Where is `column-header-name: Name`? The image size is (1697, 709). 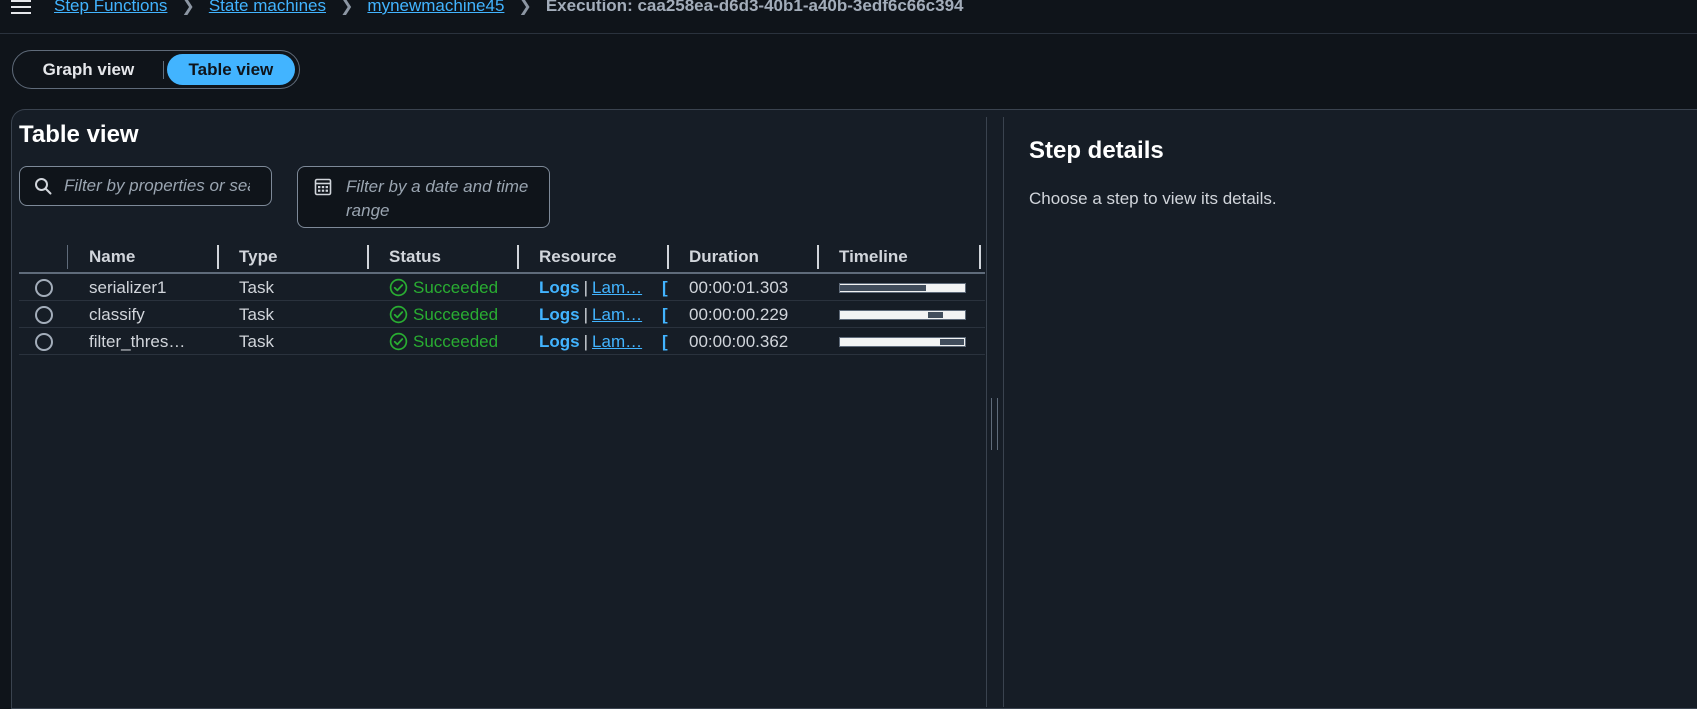 column-header-name: Name is located at coordinates (112, 257).